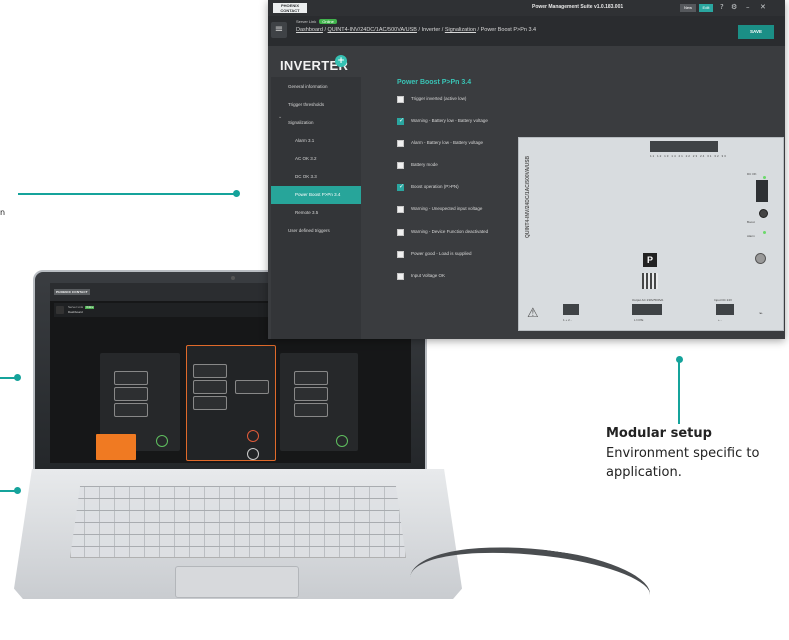 The height and width of the screenshot is (640, 789). I want to click on option-label: Warning - Unexpected input voltage, so click(447, 208).